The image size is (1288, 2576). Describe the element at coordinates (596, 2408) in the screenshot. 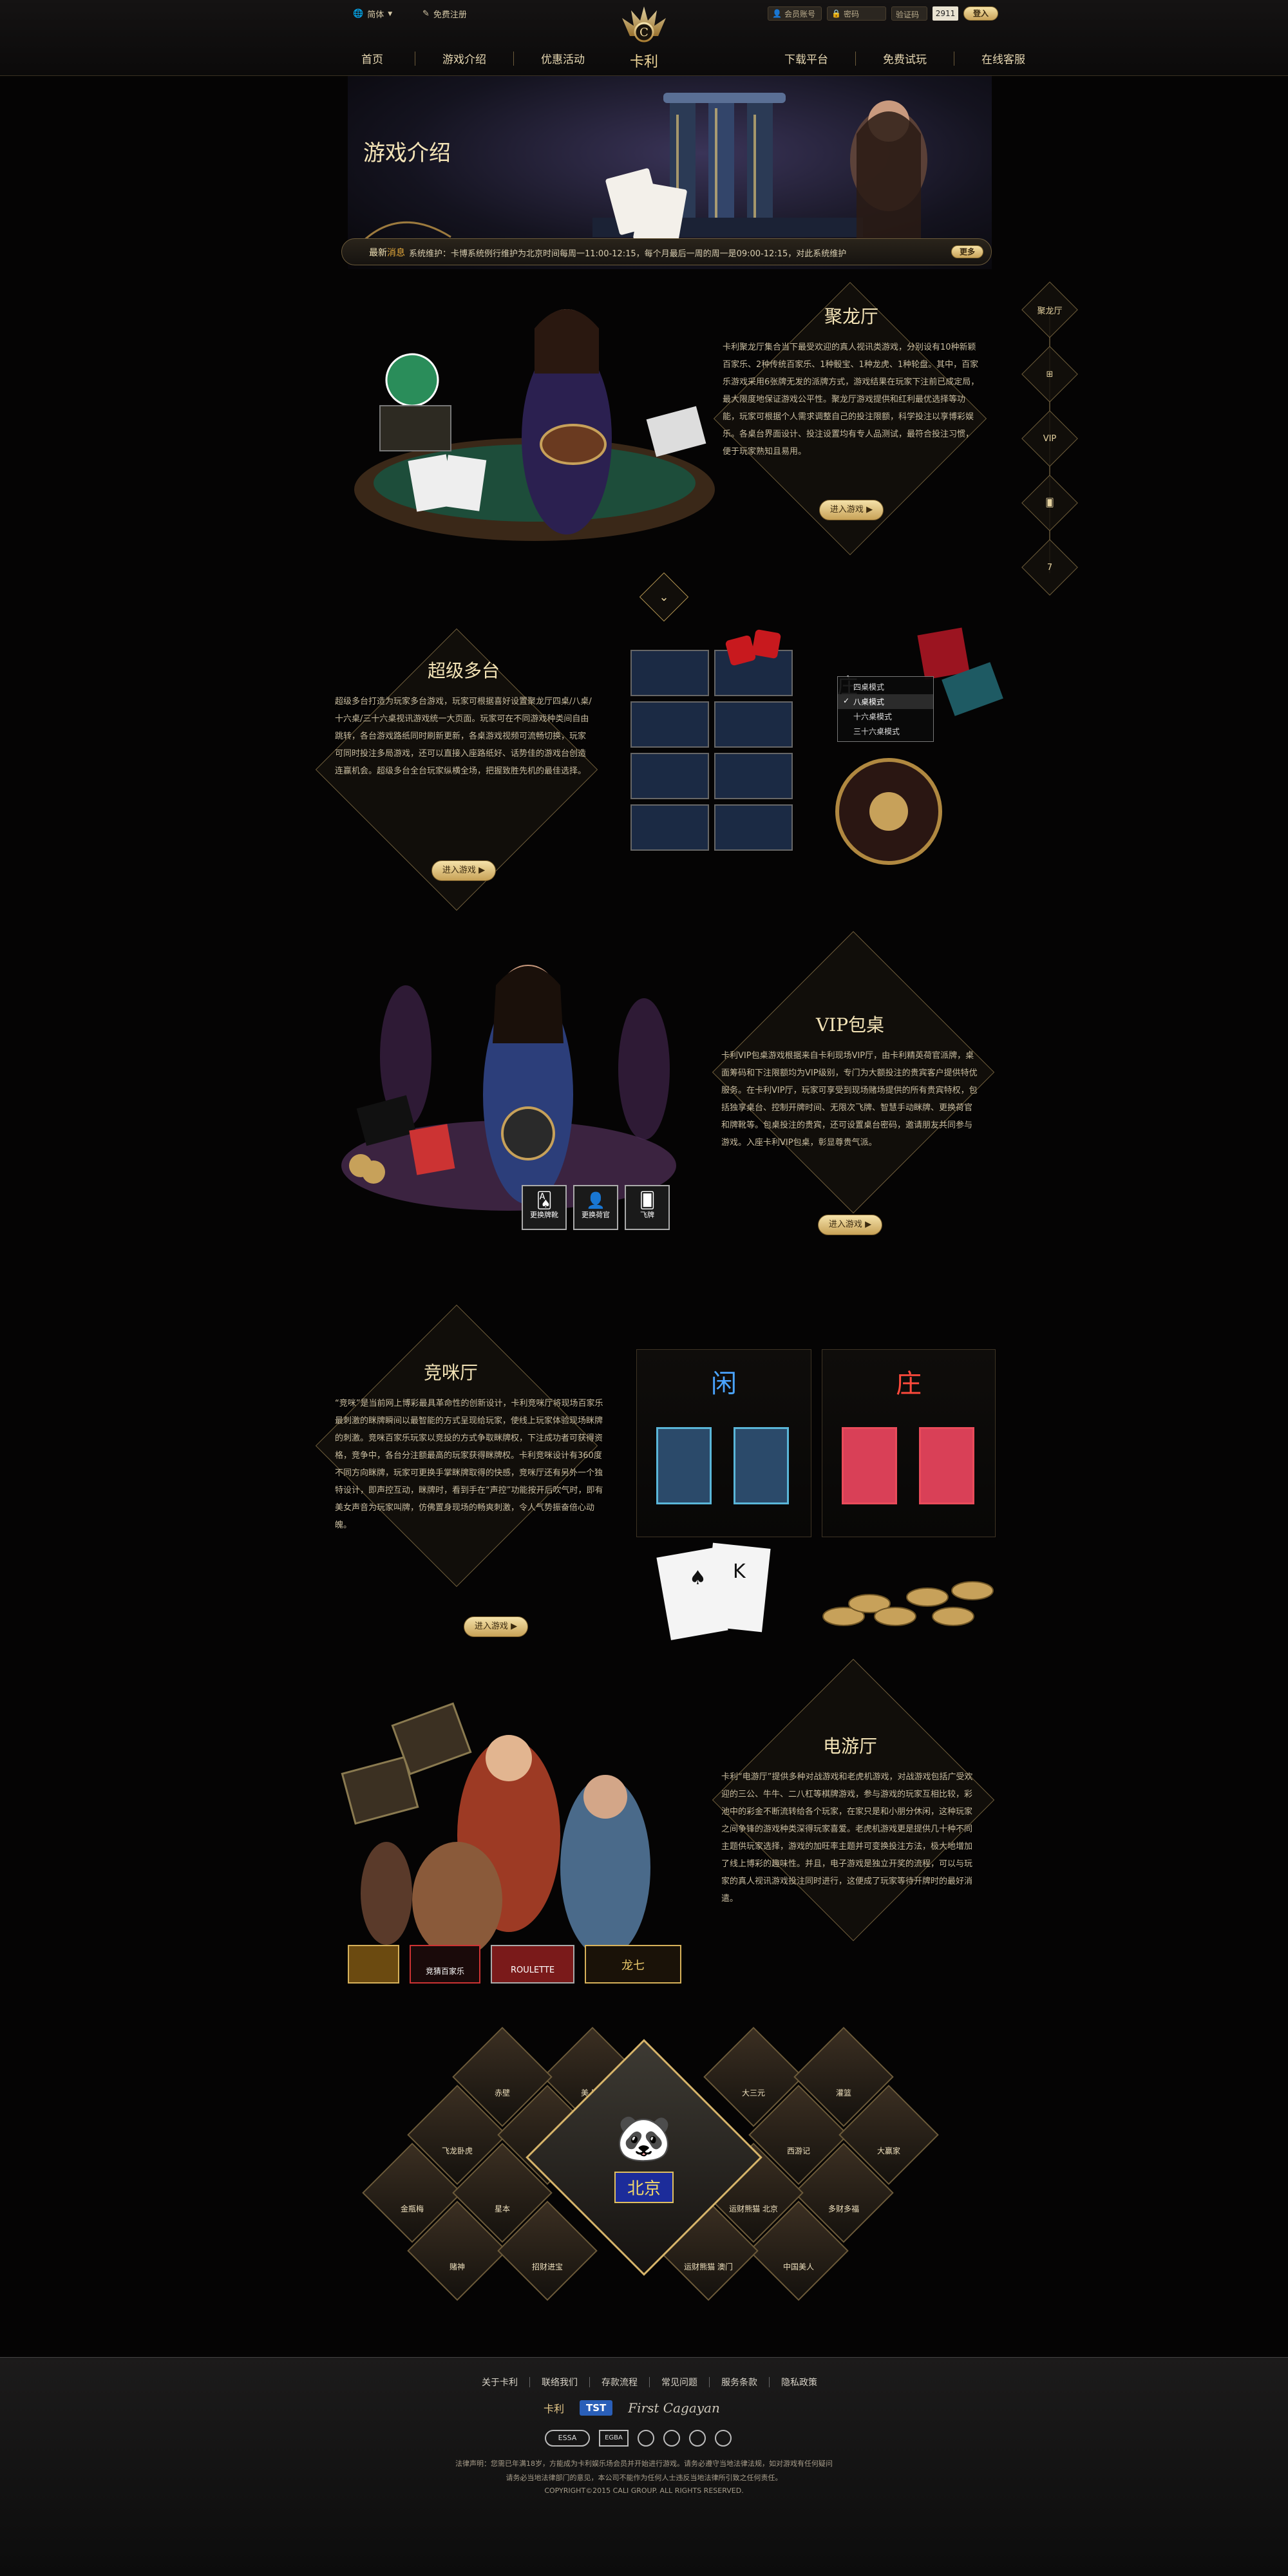

I see `brand-tst: TST` at that location.